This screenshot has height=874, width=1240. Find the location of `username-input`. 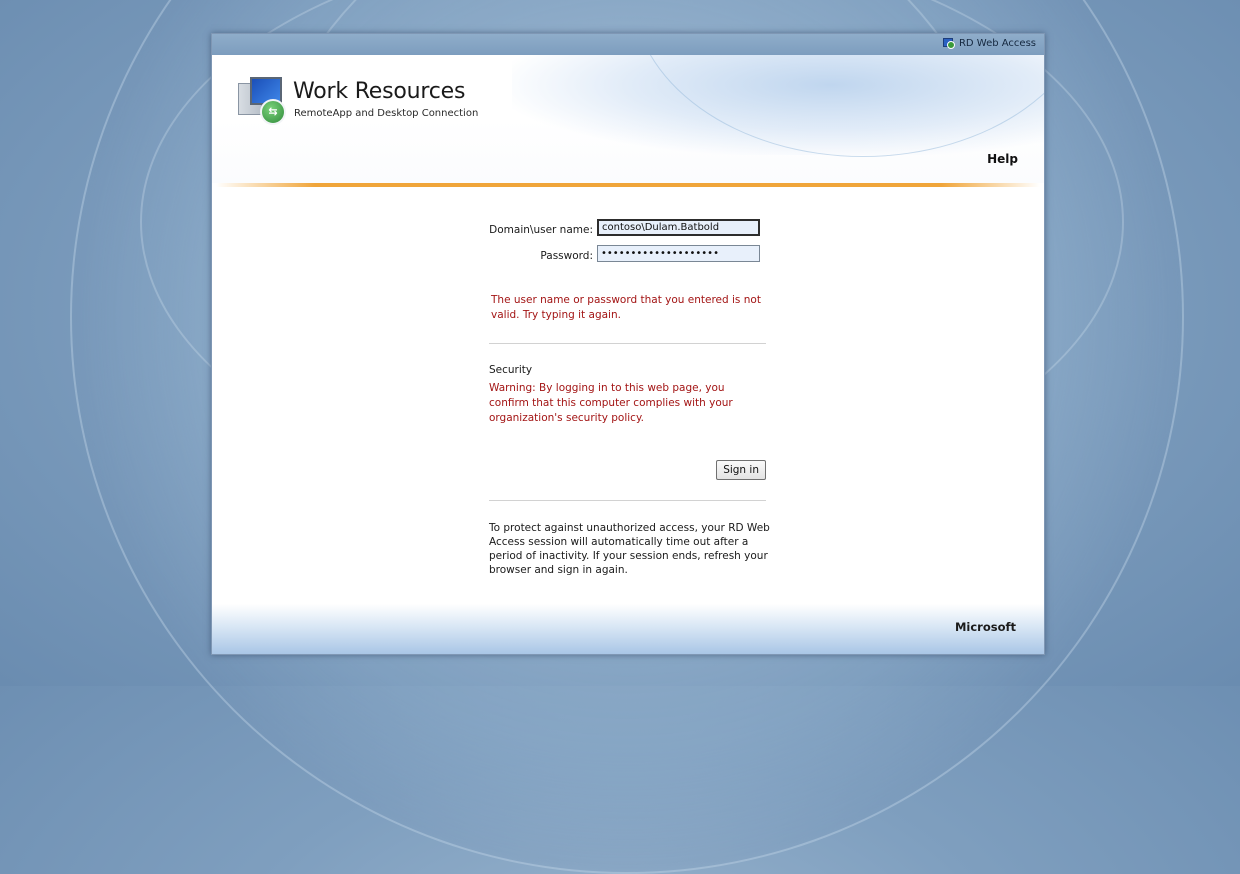

username-input is located at coordinates (678, 227).